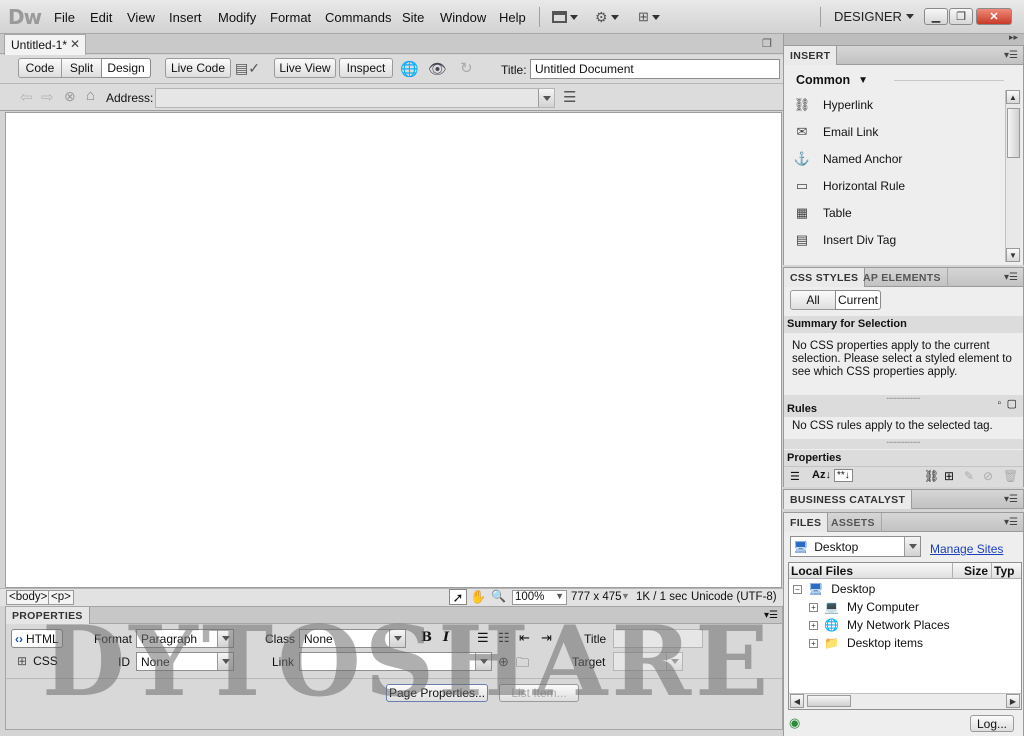  I want to click on ordered-list-icon: ☷, so click(504, 638).